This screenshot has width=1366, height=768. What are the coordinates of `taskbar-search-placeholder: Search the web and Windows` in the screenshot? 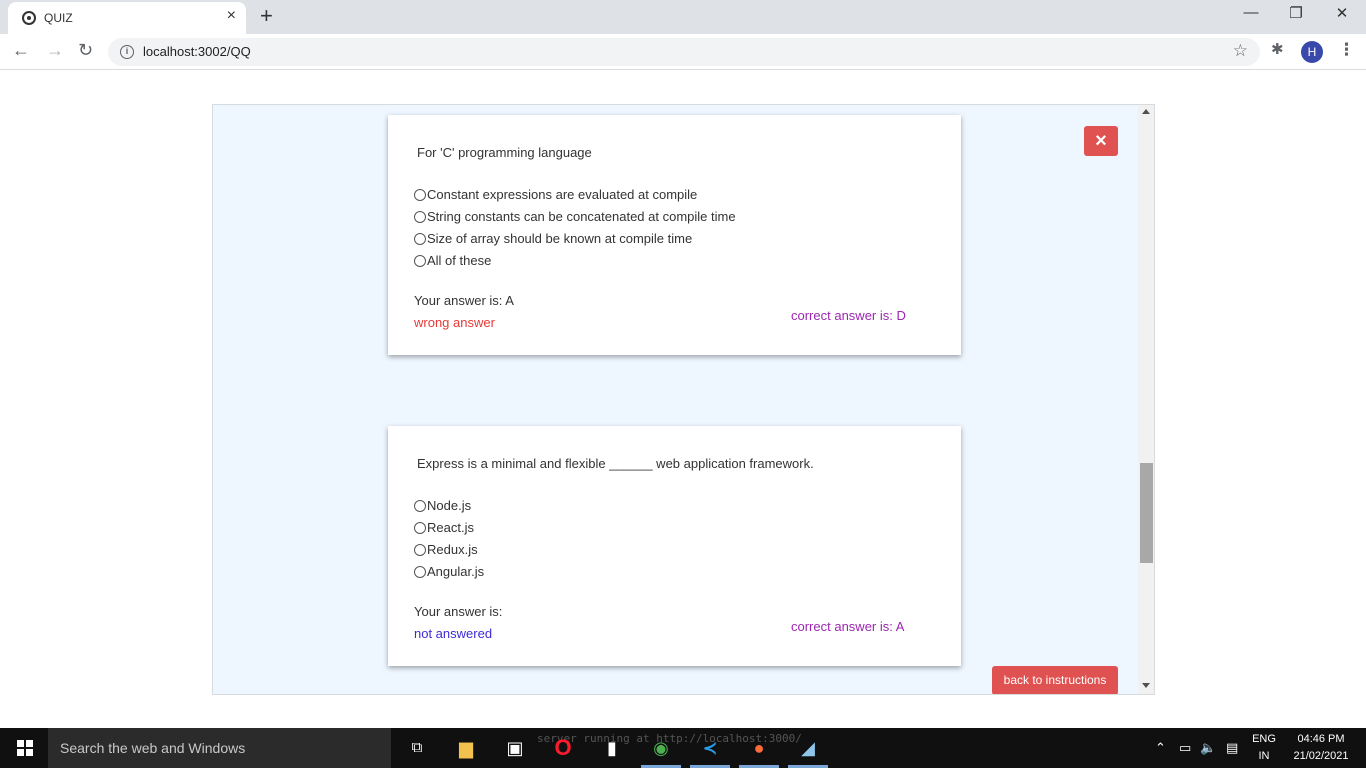 It's located at (153, 748).